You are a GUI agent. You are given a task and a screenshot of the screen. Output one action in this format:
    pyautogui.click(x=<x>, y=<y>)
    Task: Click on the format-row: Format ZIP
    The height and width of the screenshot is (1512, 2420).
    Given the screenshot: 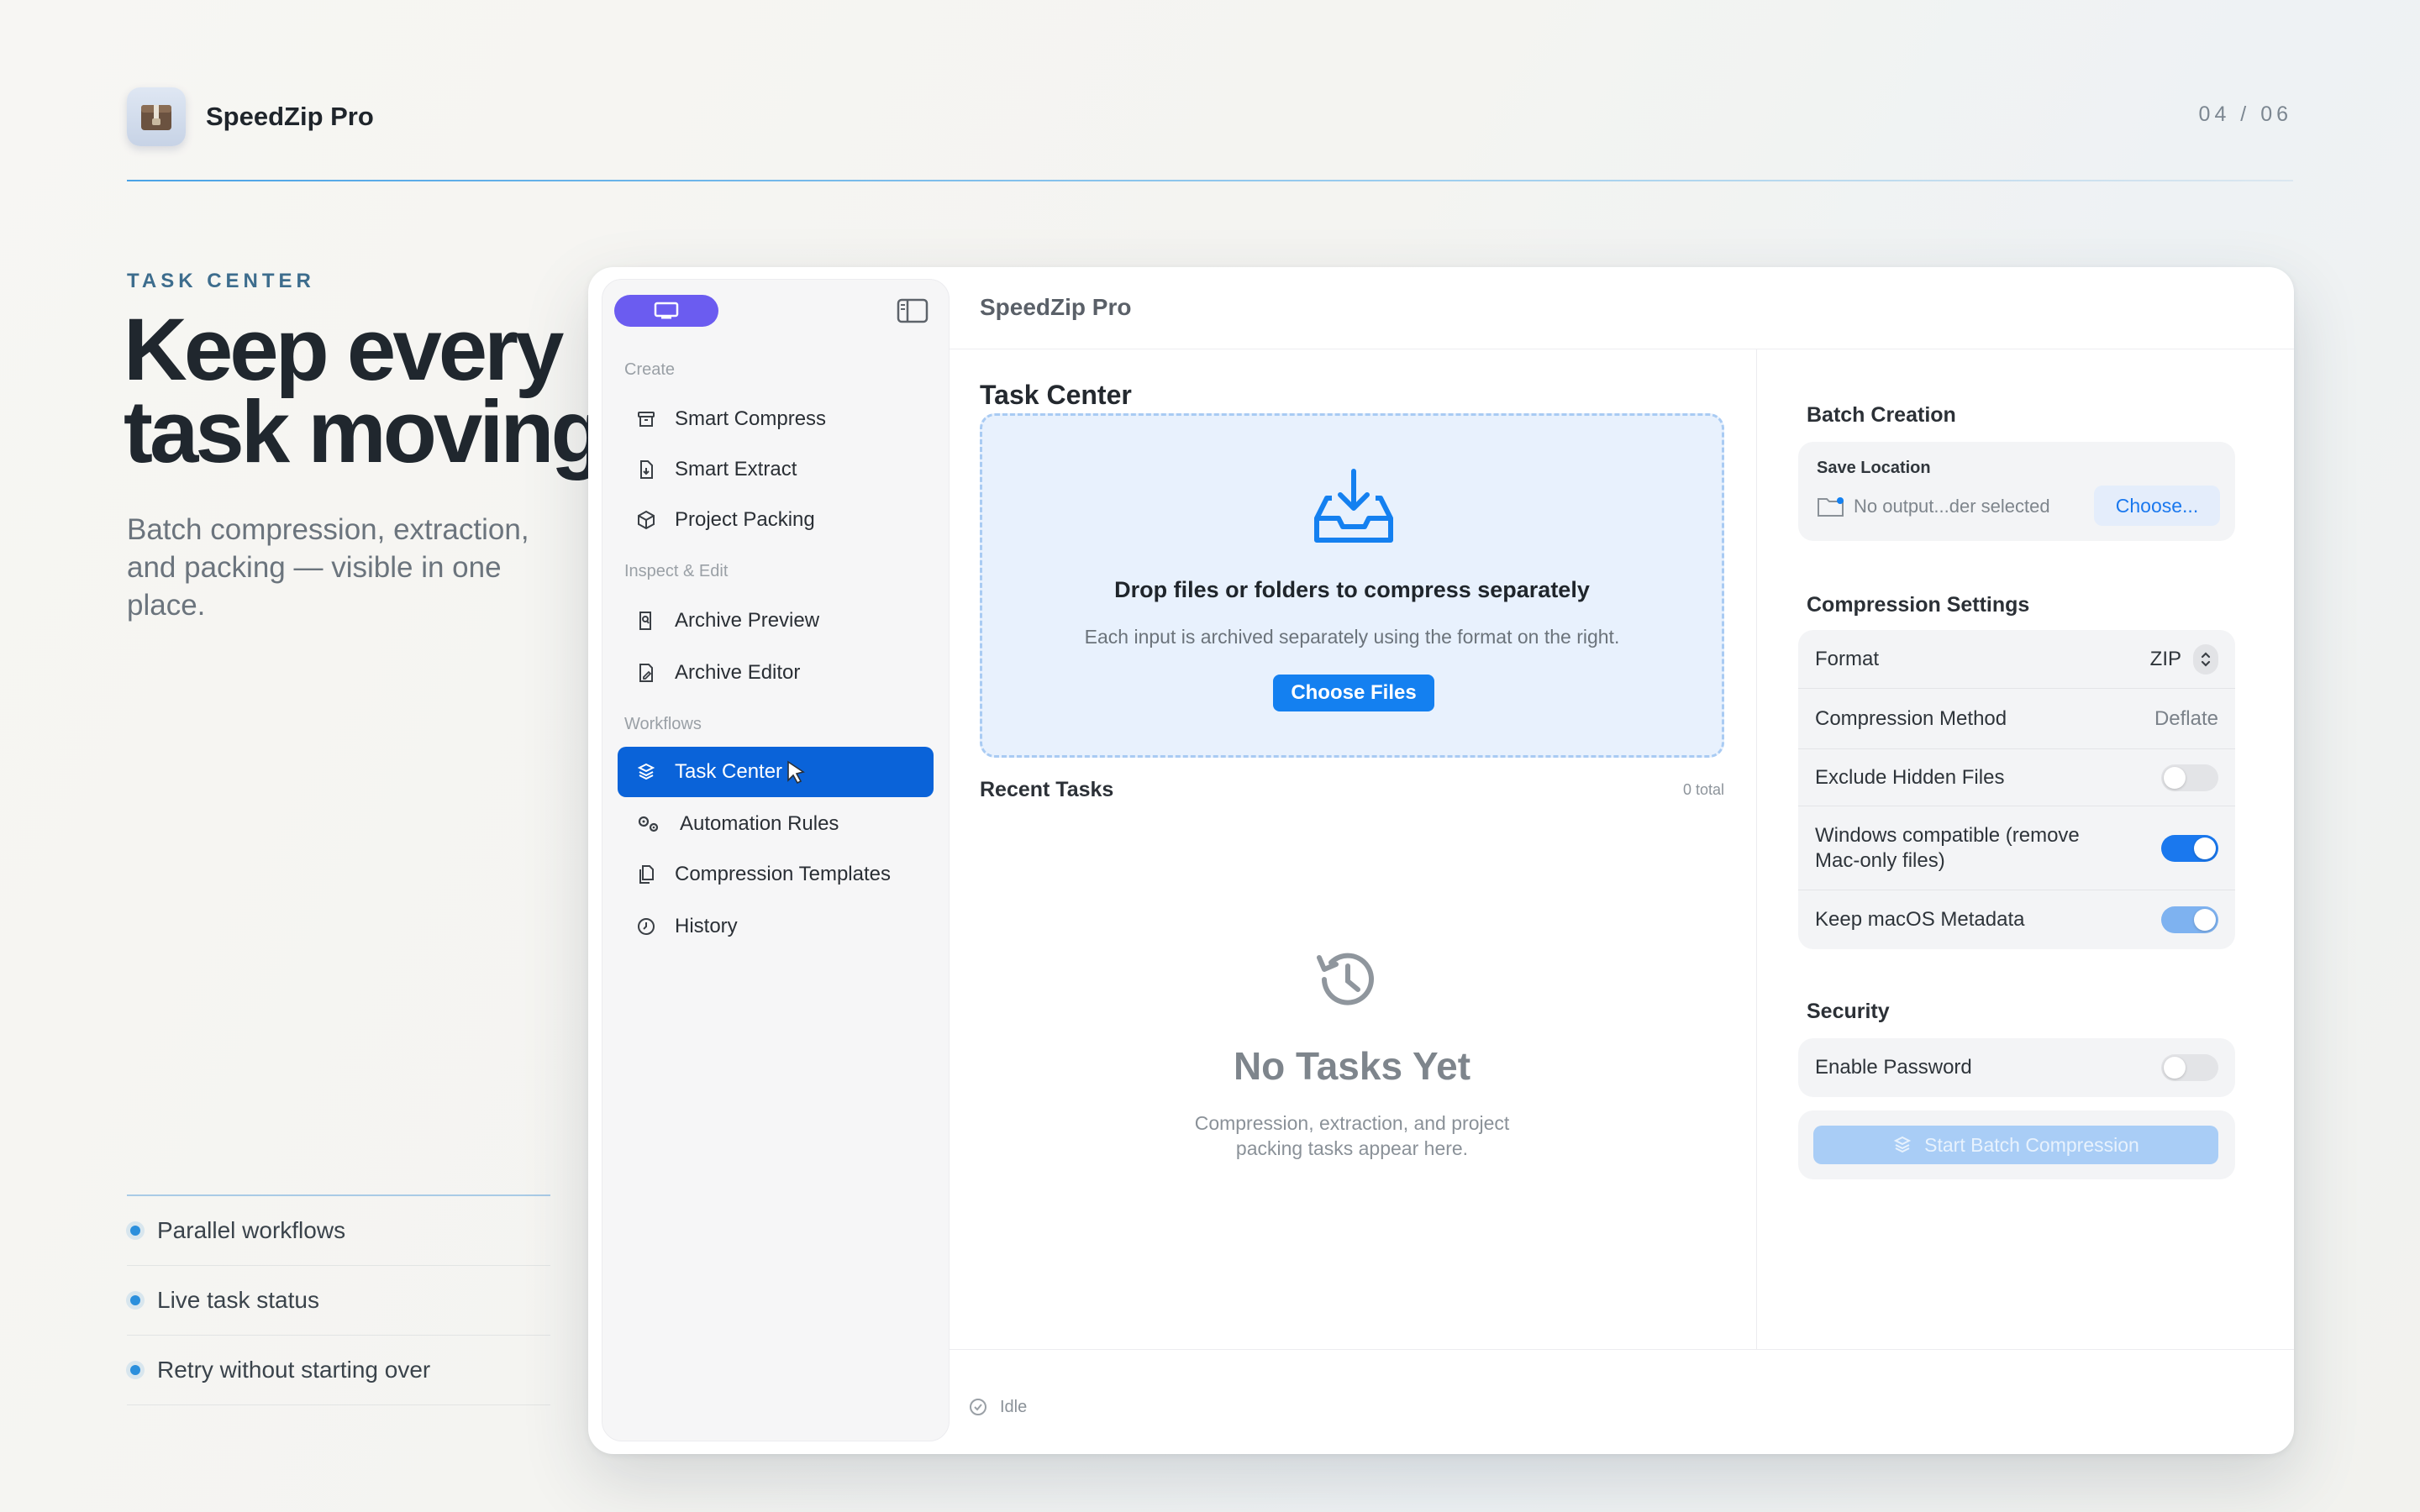 What is the action you would take?
    pyautogui.click(x=2016, y=659)
    